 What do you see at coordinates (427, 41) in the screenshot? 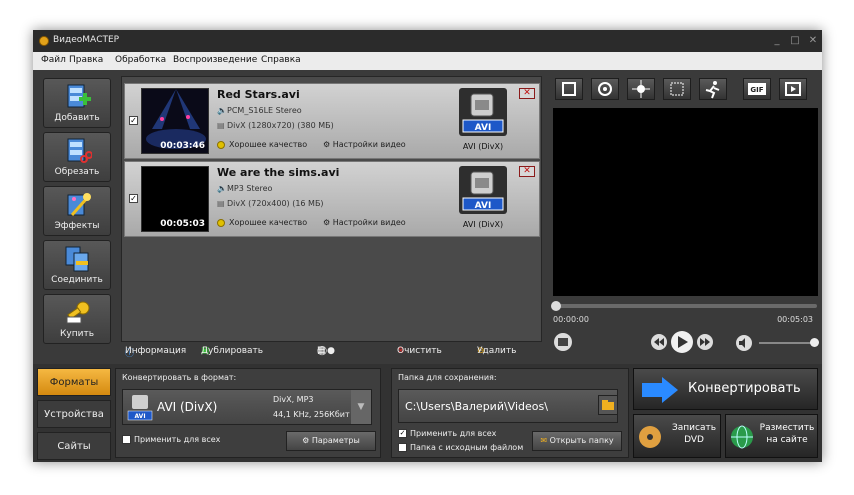
I see `title-bar: ВидеоМАСТЕР _ □ ✕` at bounding box center [427, 41].